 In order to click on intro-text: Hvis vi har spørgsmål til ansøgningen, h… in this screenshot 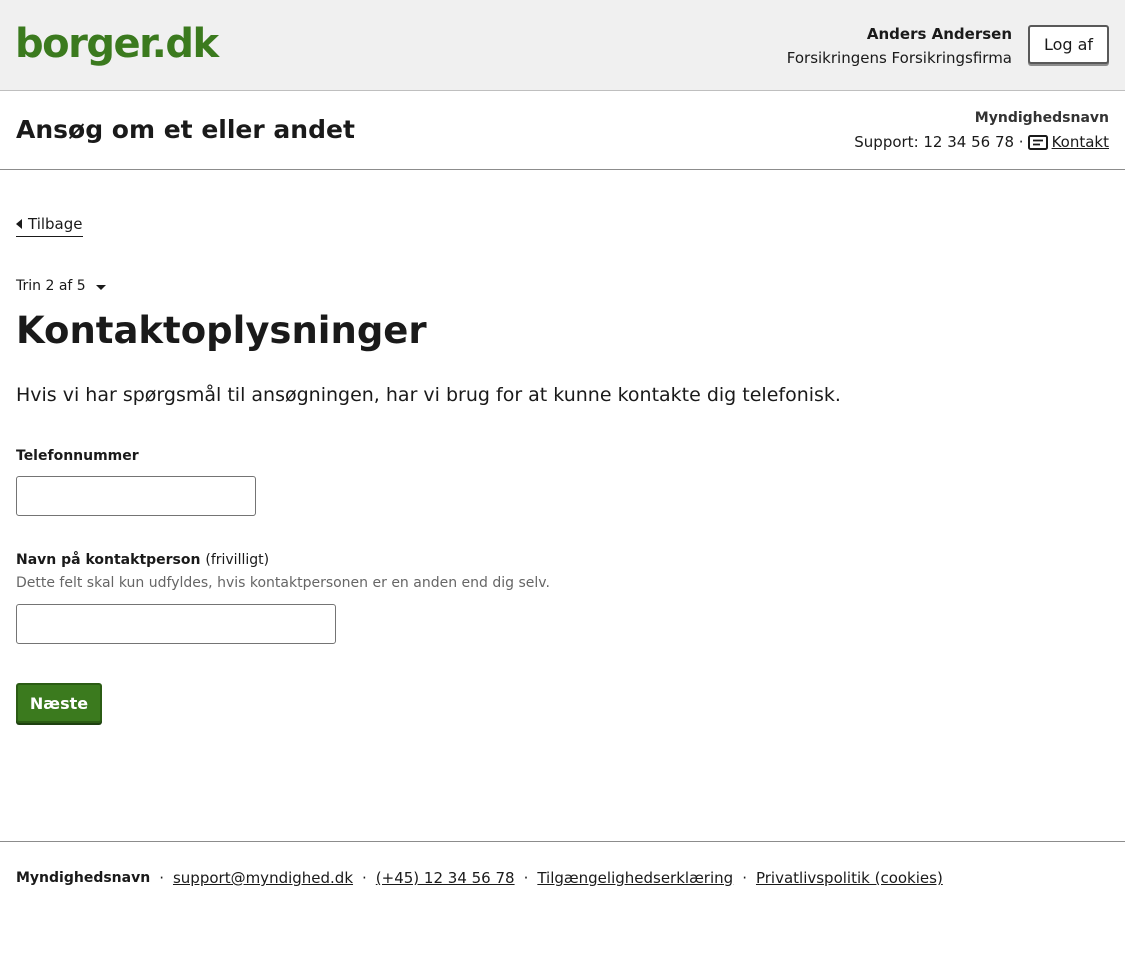, I will do `click(428, 395)`.